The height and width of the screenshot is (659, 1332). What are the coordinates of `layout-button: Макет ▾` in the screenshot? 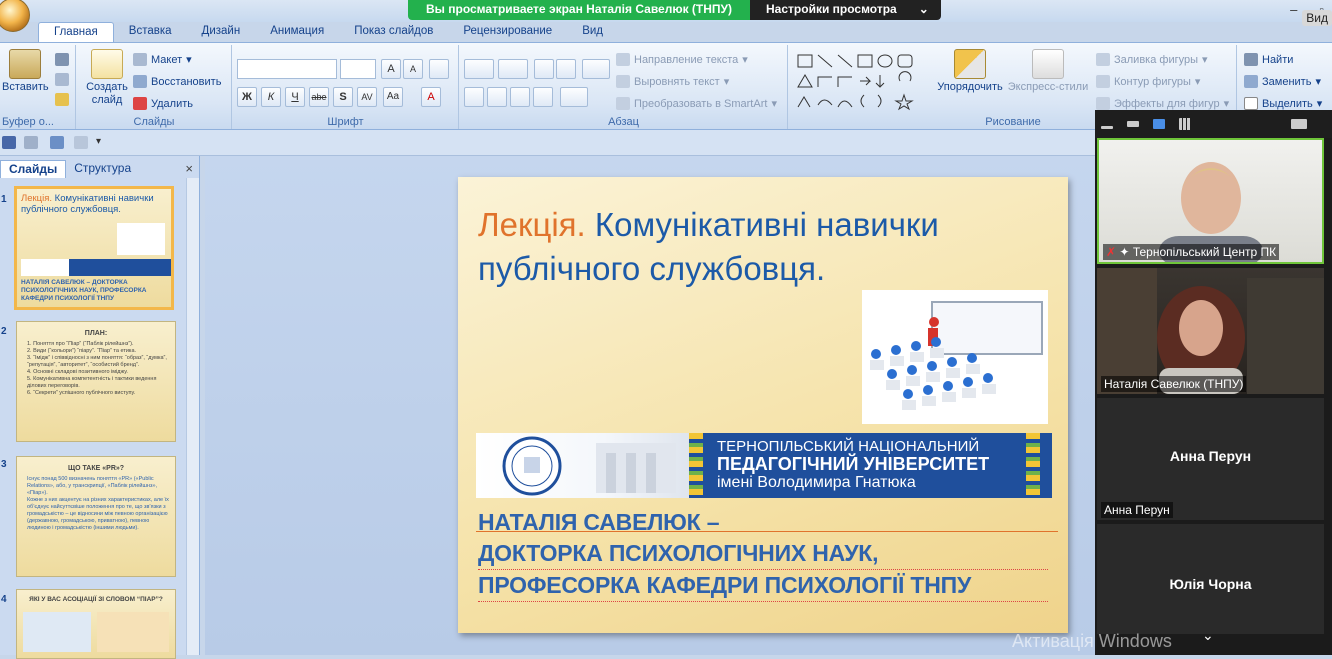 It's located at (162, 59).